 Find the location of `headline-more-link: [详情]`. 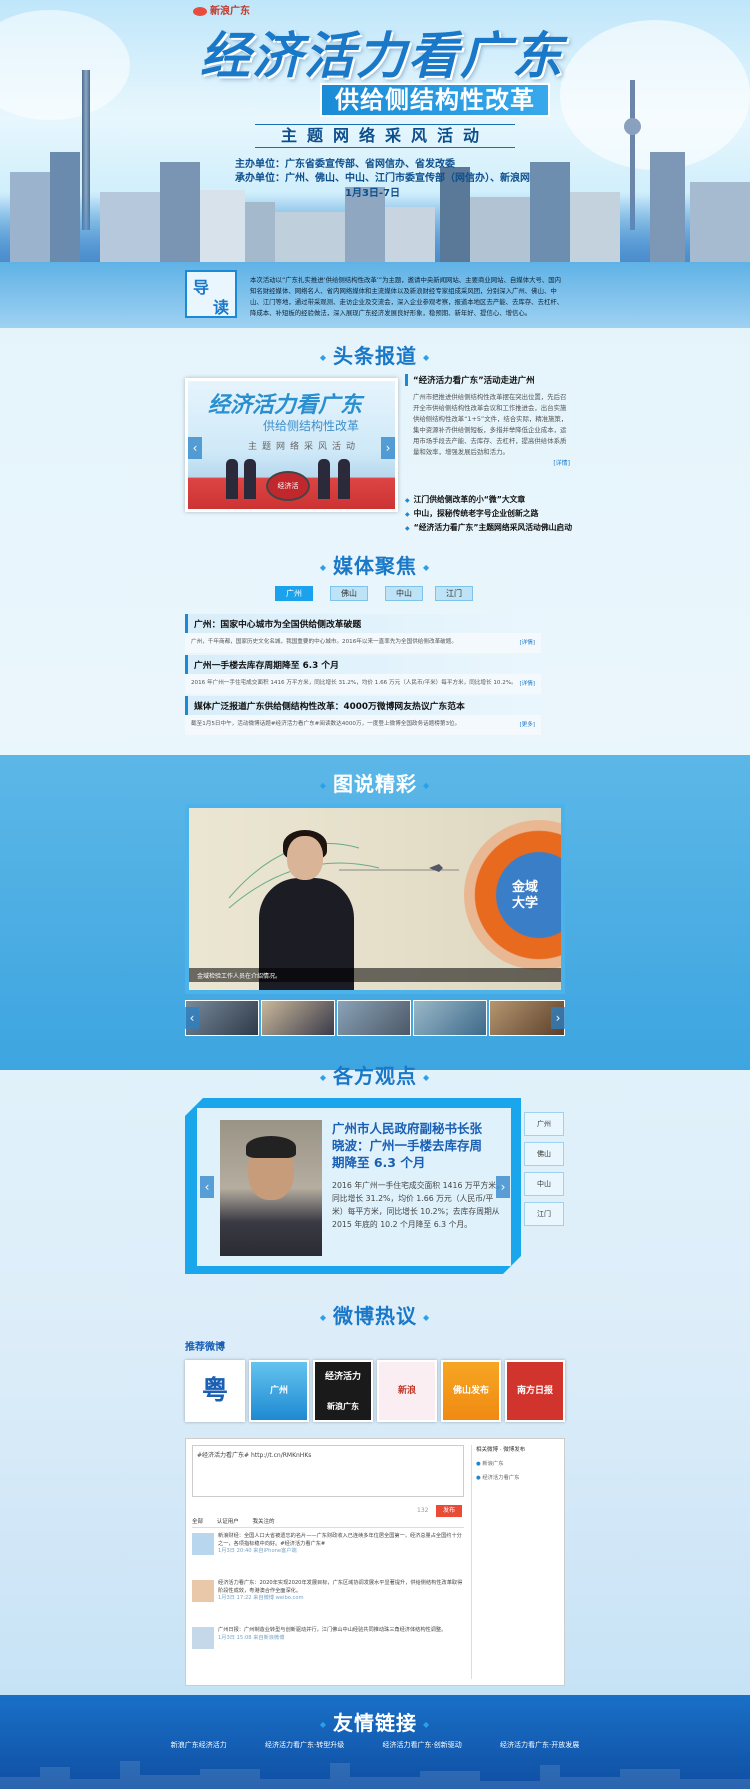

headline-more-link: [详情] is located at coordinates (487, 462).